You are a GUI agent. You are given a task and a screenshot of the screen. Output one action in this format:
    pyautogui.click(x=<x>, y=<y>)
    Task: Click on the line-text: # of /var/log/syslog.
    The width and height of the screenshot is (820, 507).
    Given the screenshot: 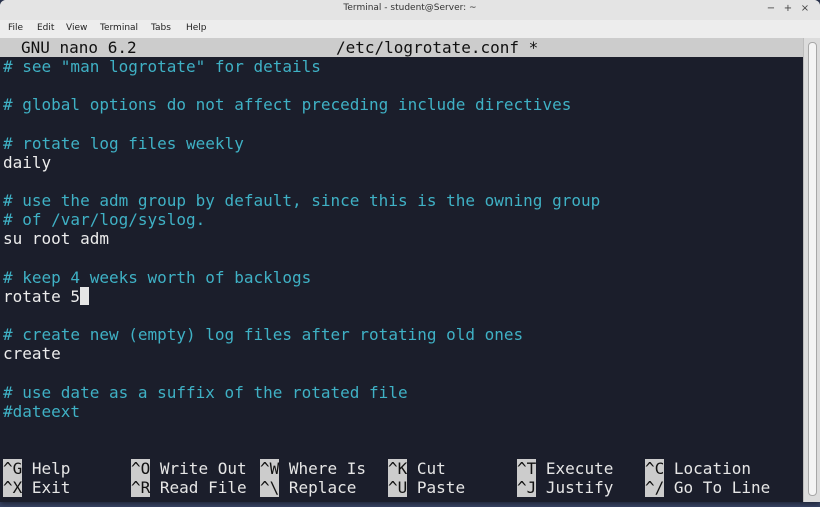 What is the action you would take?
    pyautogui.click(x=104, y=220)
    